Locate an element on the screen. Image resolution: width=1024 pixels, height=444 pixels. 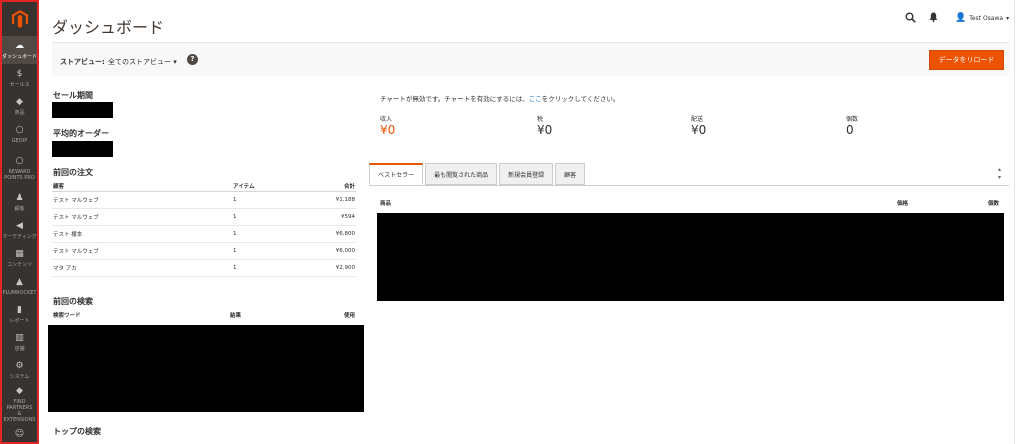
average-order-title: 平均的オーダー is located at coordinates (81, 133).